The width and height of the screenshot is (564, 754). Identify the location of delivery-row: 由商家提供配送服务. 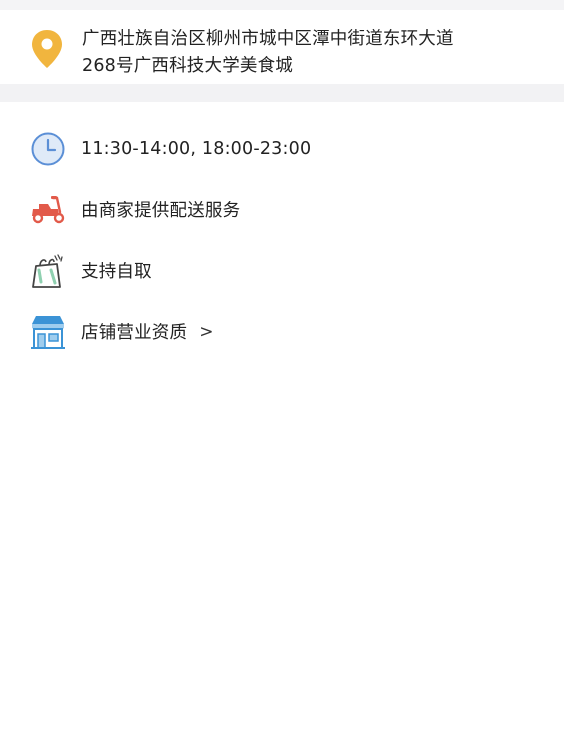
(282, 209).